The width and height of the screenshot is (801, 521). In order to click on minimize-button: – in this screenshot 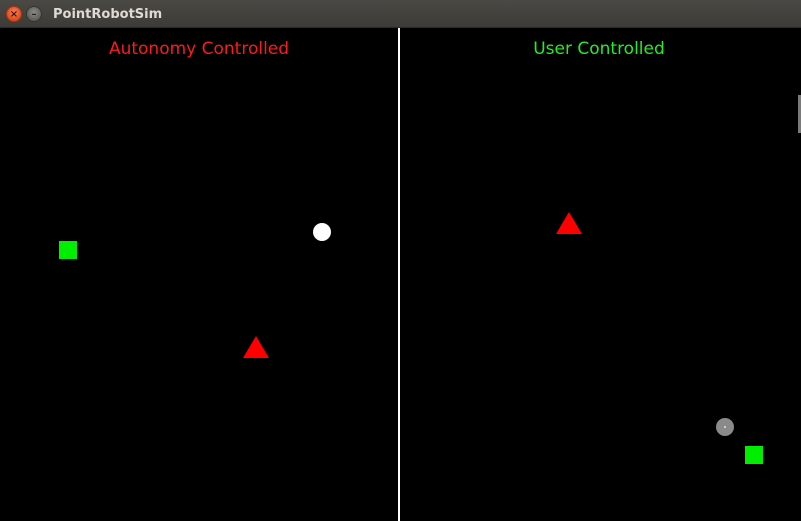, I will do `click(34, 14)`.